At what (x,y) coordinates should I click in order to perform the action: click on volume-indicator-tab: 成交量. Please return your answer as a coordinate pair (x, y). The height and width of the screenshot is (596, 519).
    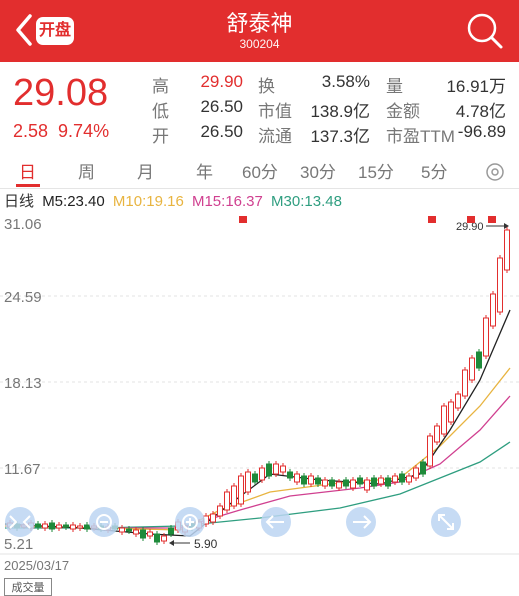
    Looking at the image, I should click on (28, 587).